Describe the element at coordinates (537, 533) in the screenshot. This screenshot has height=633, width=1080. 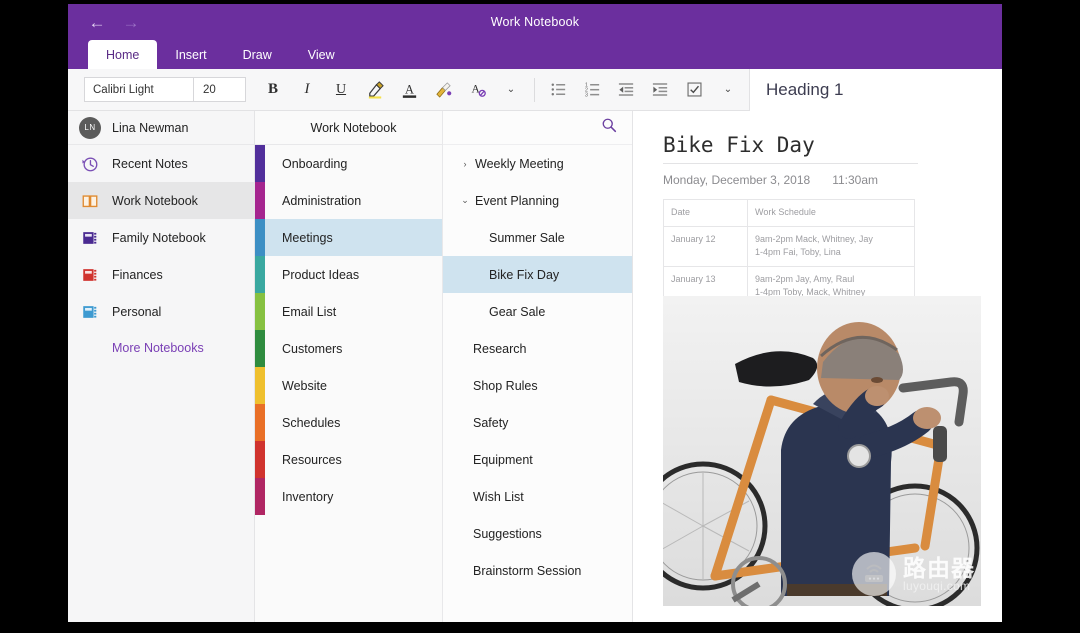
I see `page-item-suggestions: Suggestions` at that location.